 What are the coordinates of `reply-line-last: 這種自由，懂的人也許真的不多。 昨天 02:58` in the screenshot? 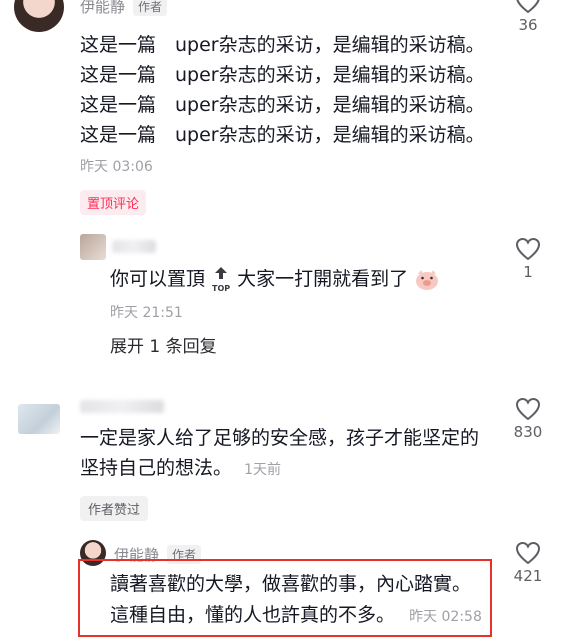 It's located at (296, 616).